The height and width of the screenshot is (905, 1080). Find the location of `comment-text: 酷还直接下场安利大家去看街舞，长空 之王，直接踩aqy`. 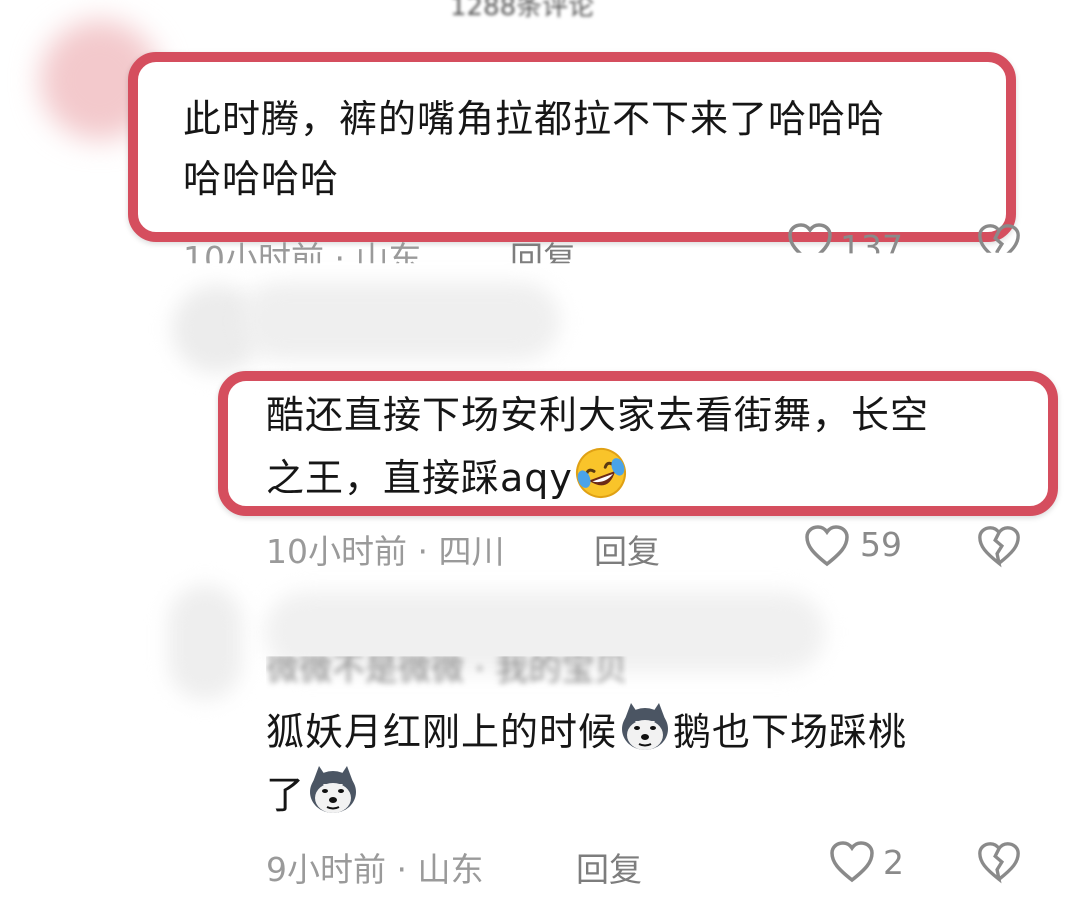

comment-text: 酷还直接下场安利大家去看街舞，长空 之王，直接踩aqy is located at coordinates (597, 446).